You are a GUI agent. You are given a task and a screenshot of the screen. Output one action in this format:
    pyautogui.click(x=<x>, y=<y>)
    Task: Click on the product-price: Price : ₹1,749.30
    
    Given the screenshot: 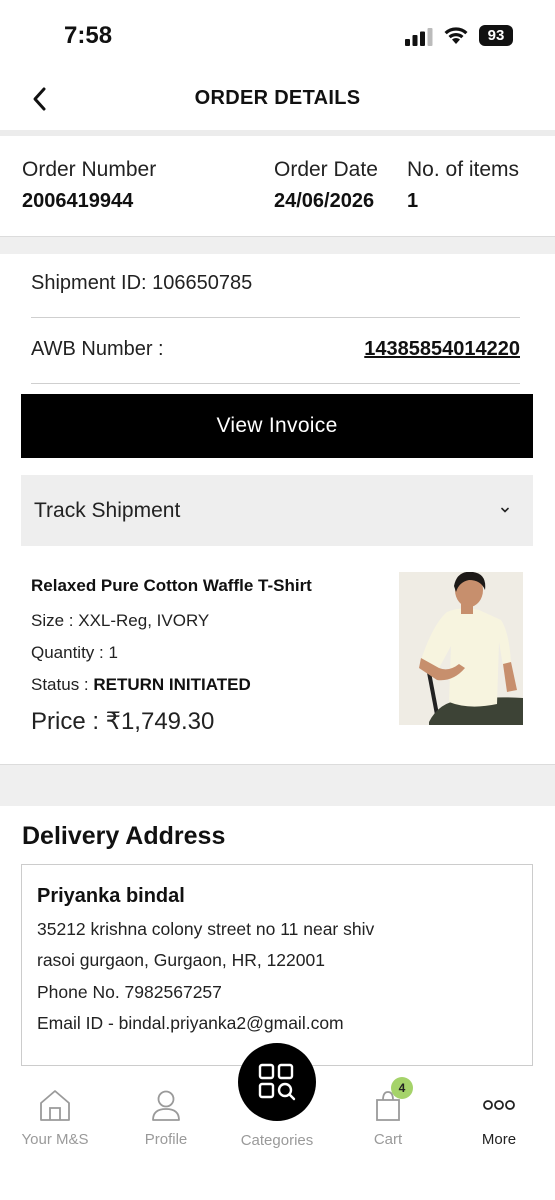 What is the action you would take?
    pyautogui.click(x=123, y=721)
    